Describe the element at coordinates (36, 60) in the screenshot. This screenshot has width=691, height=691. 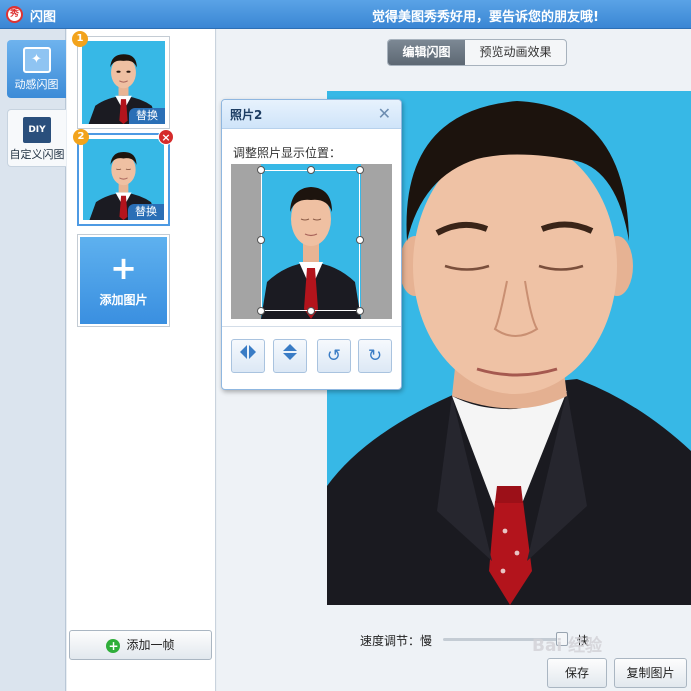
I see `sparkle-icon: ✦` at that location.